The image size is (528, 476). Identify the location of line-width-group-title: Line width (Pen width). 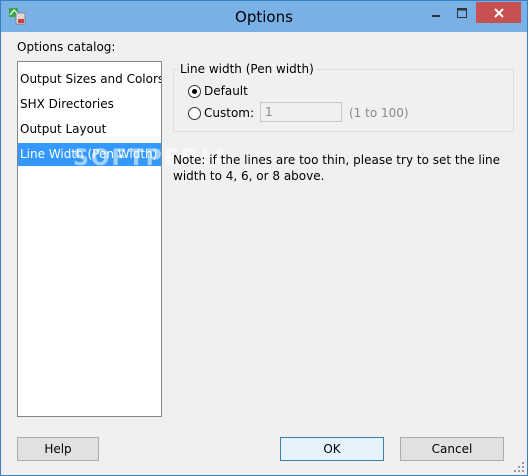
(247, 69).